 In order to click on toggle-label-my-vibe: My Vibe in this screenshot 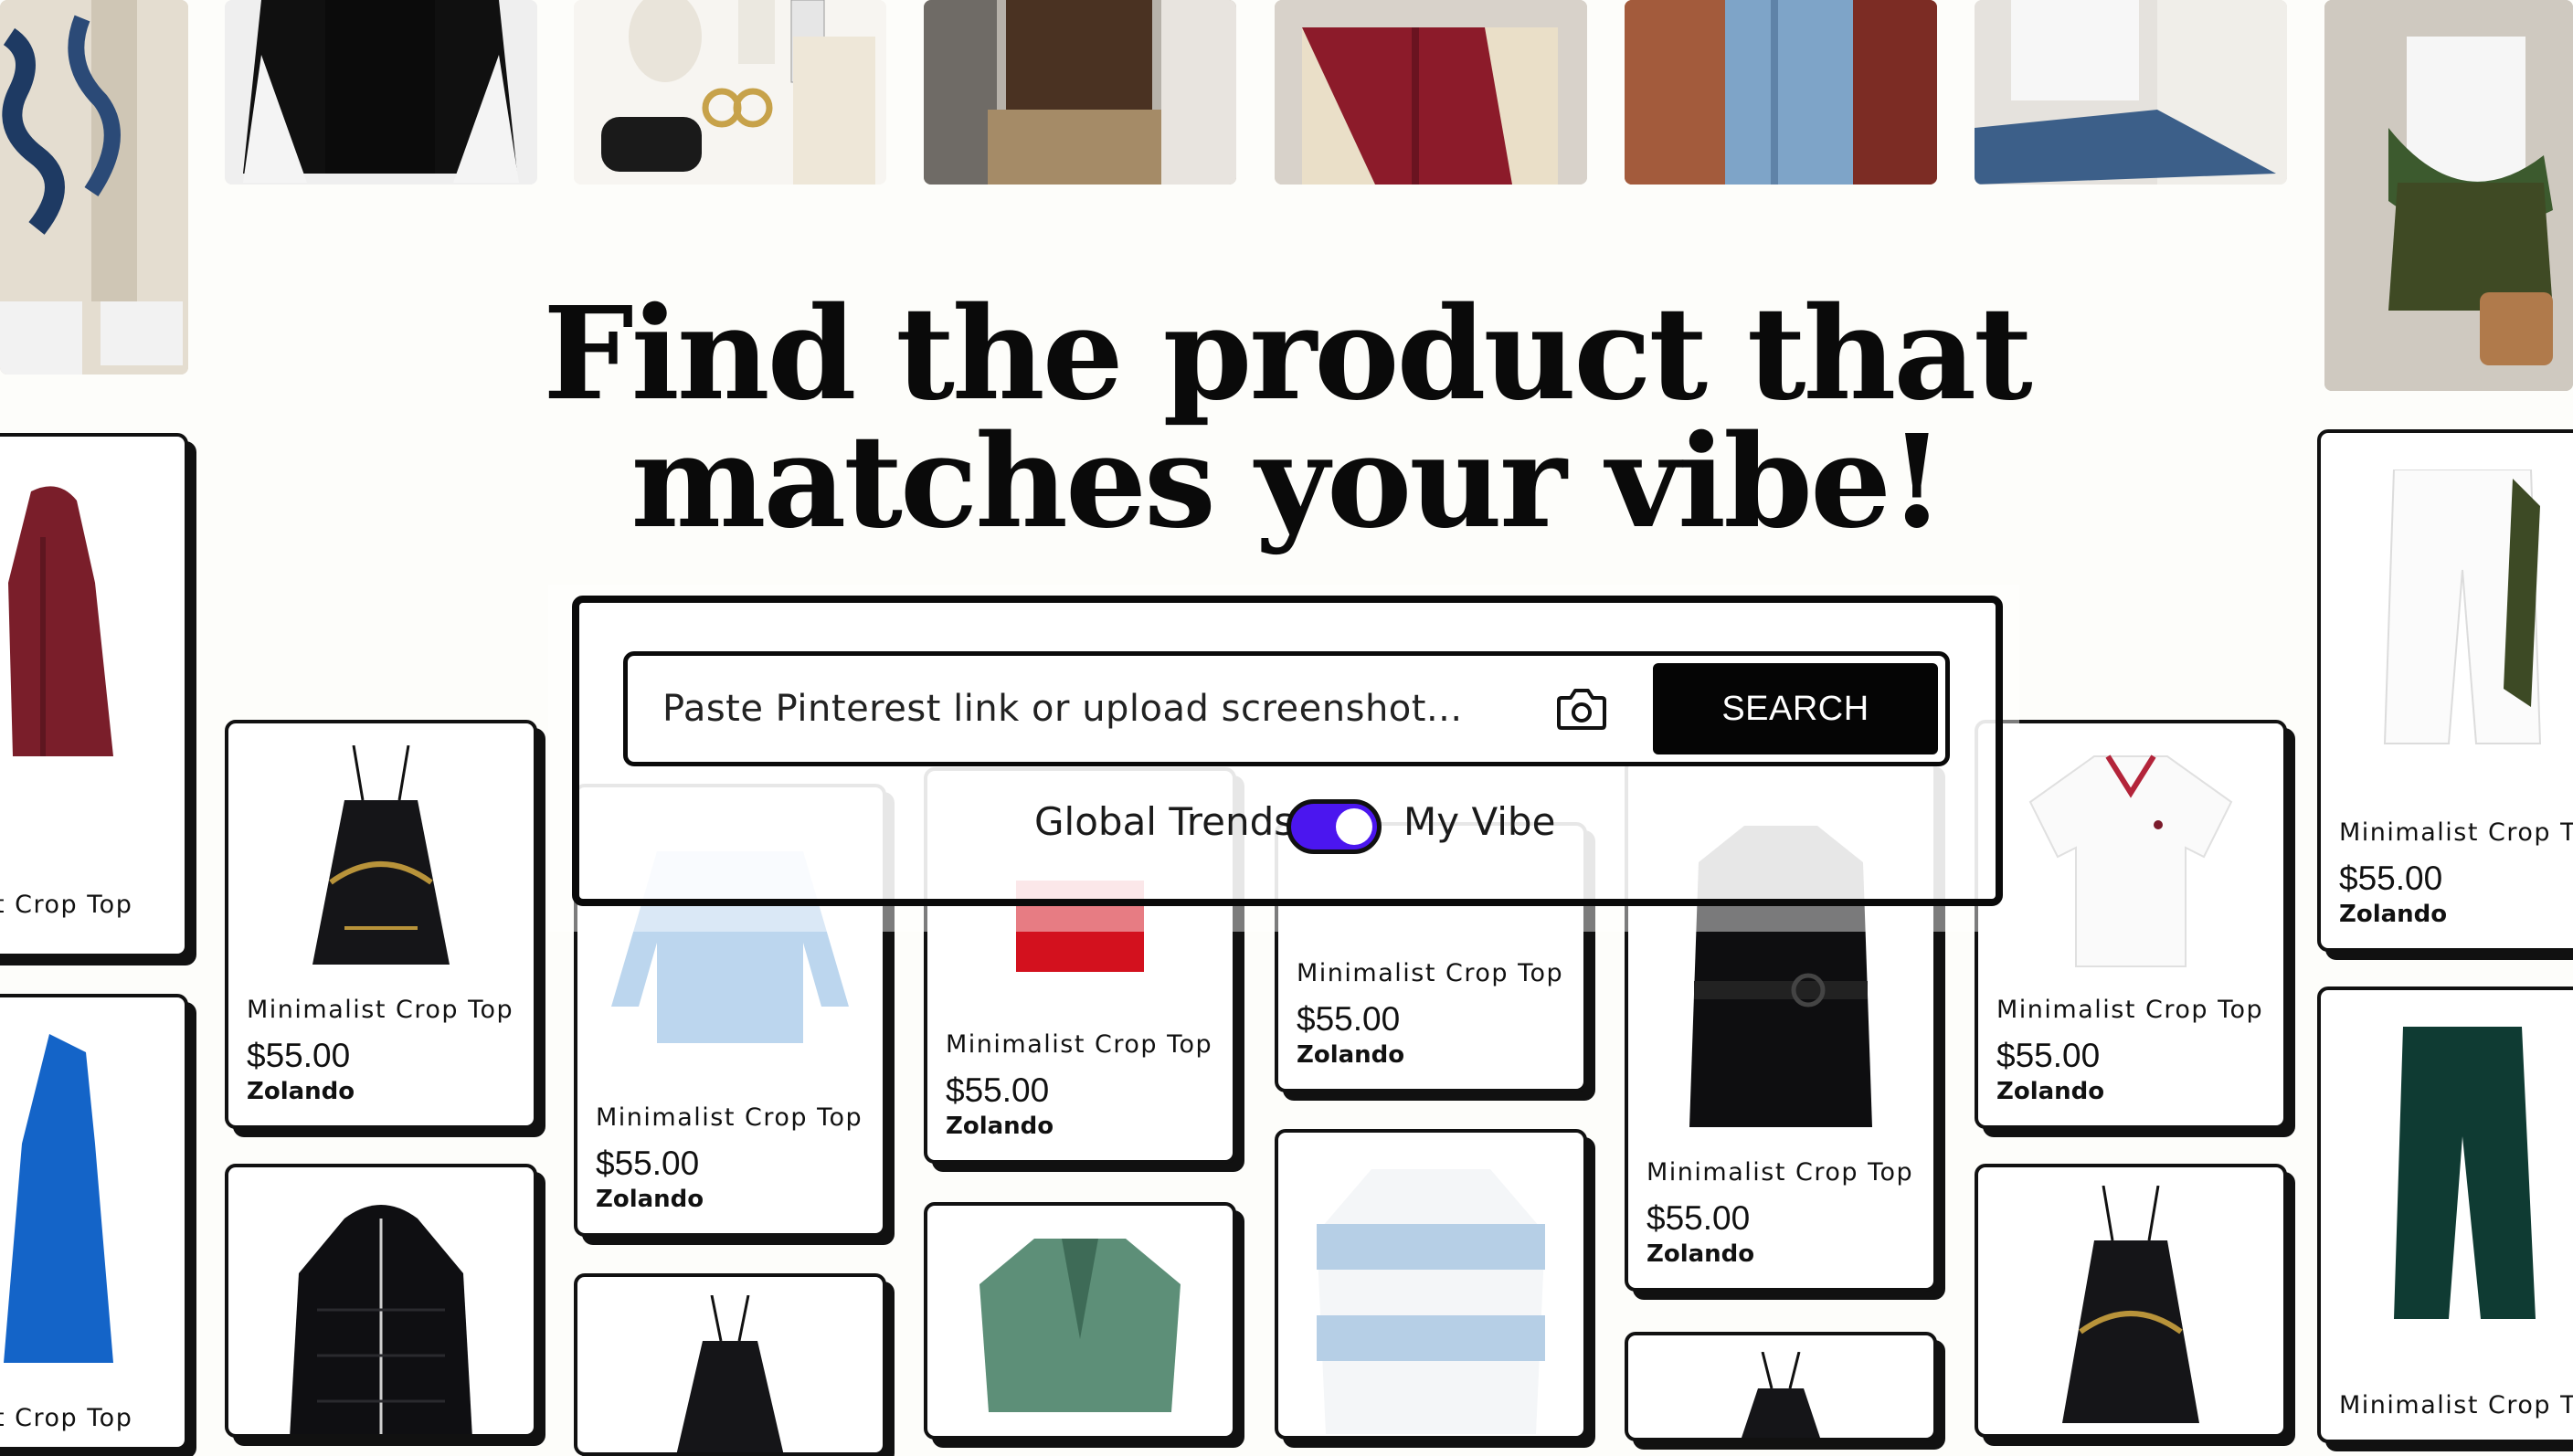, I will do `click(1480, 822)`.